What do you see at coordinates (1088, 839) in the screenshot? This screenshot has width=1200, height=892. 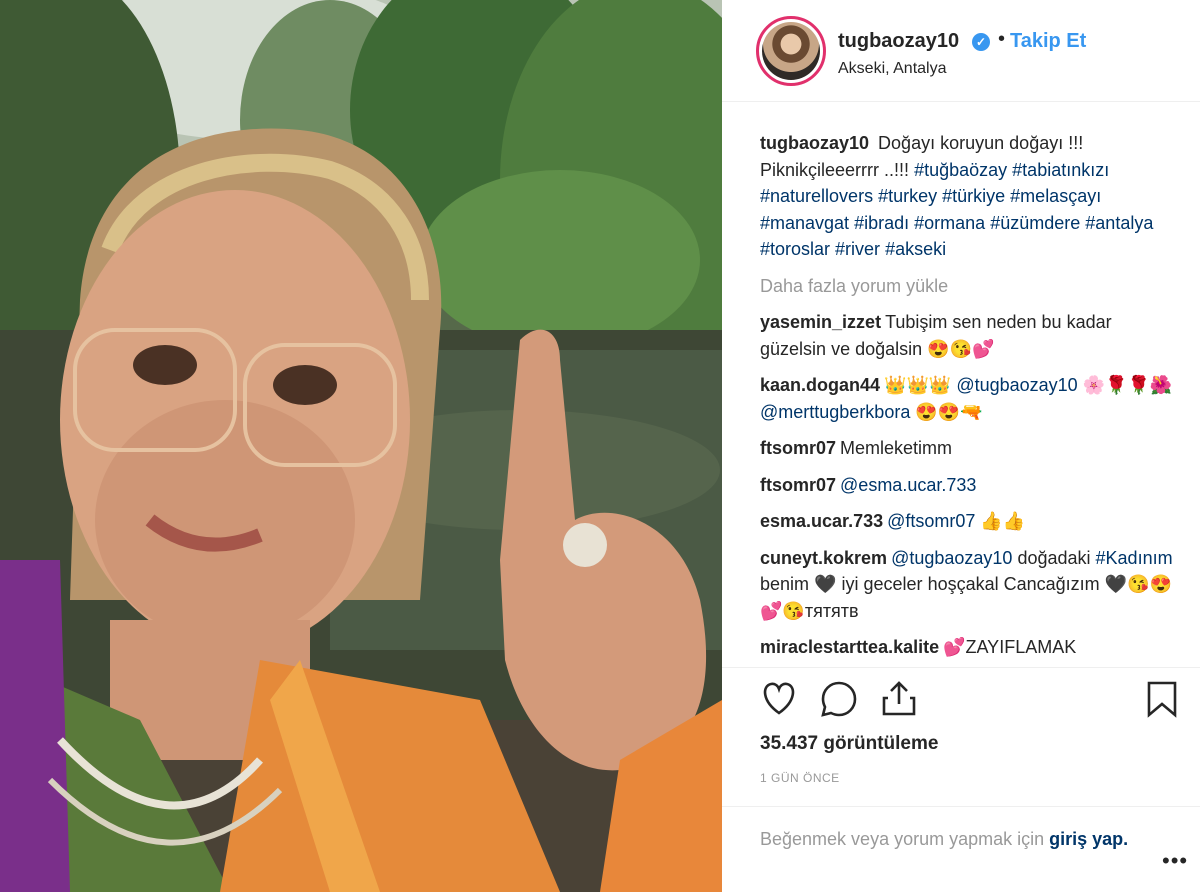 I see `login-link: giriş yap.` at bounding box center [1088, 839].